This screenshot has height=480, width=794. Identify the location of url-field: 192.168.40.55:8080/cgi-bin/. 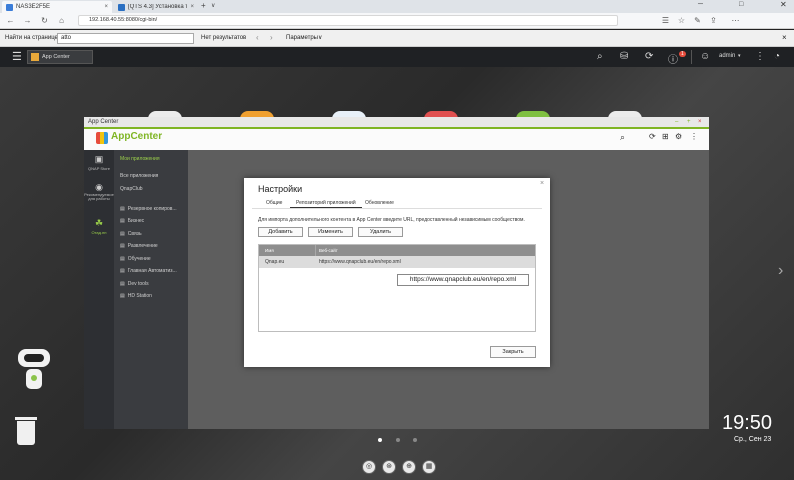
(348, 20).